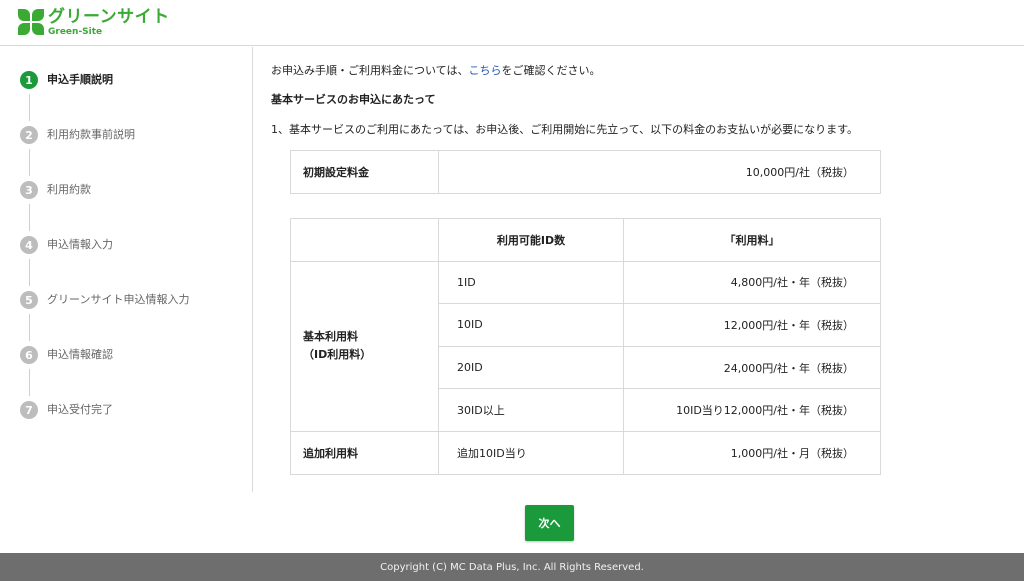 The width and height of the screenshot is (1024, 581). I want to click on intro-text: お申込み手順・ご利用料金については、こちらをご確認ください。, so click(435, 70).